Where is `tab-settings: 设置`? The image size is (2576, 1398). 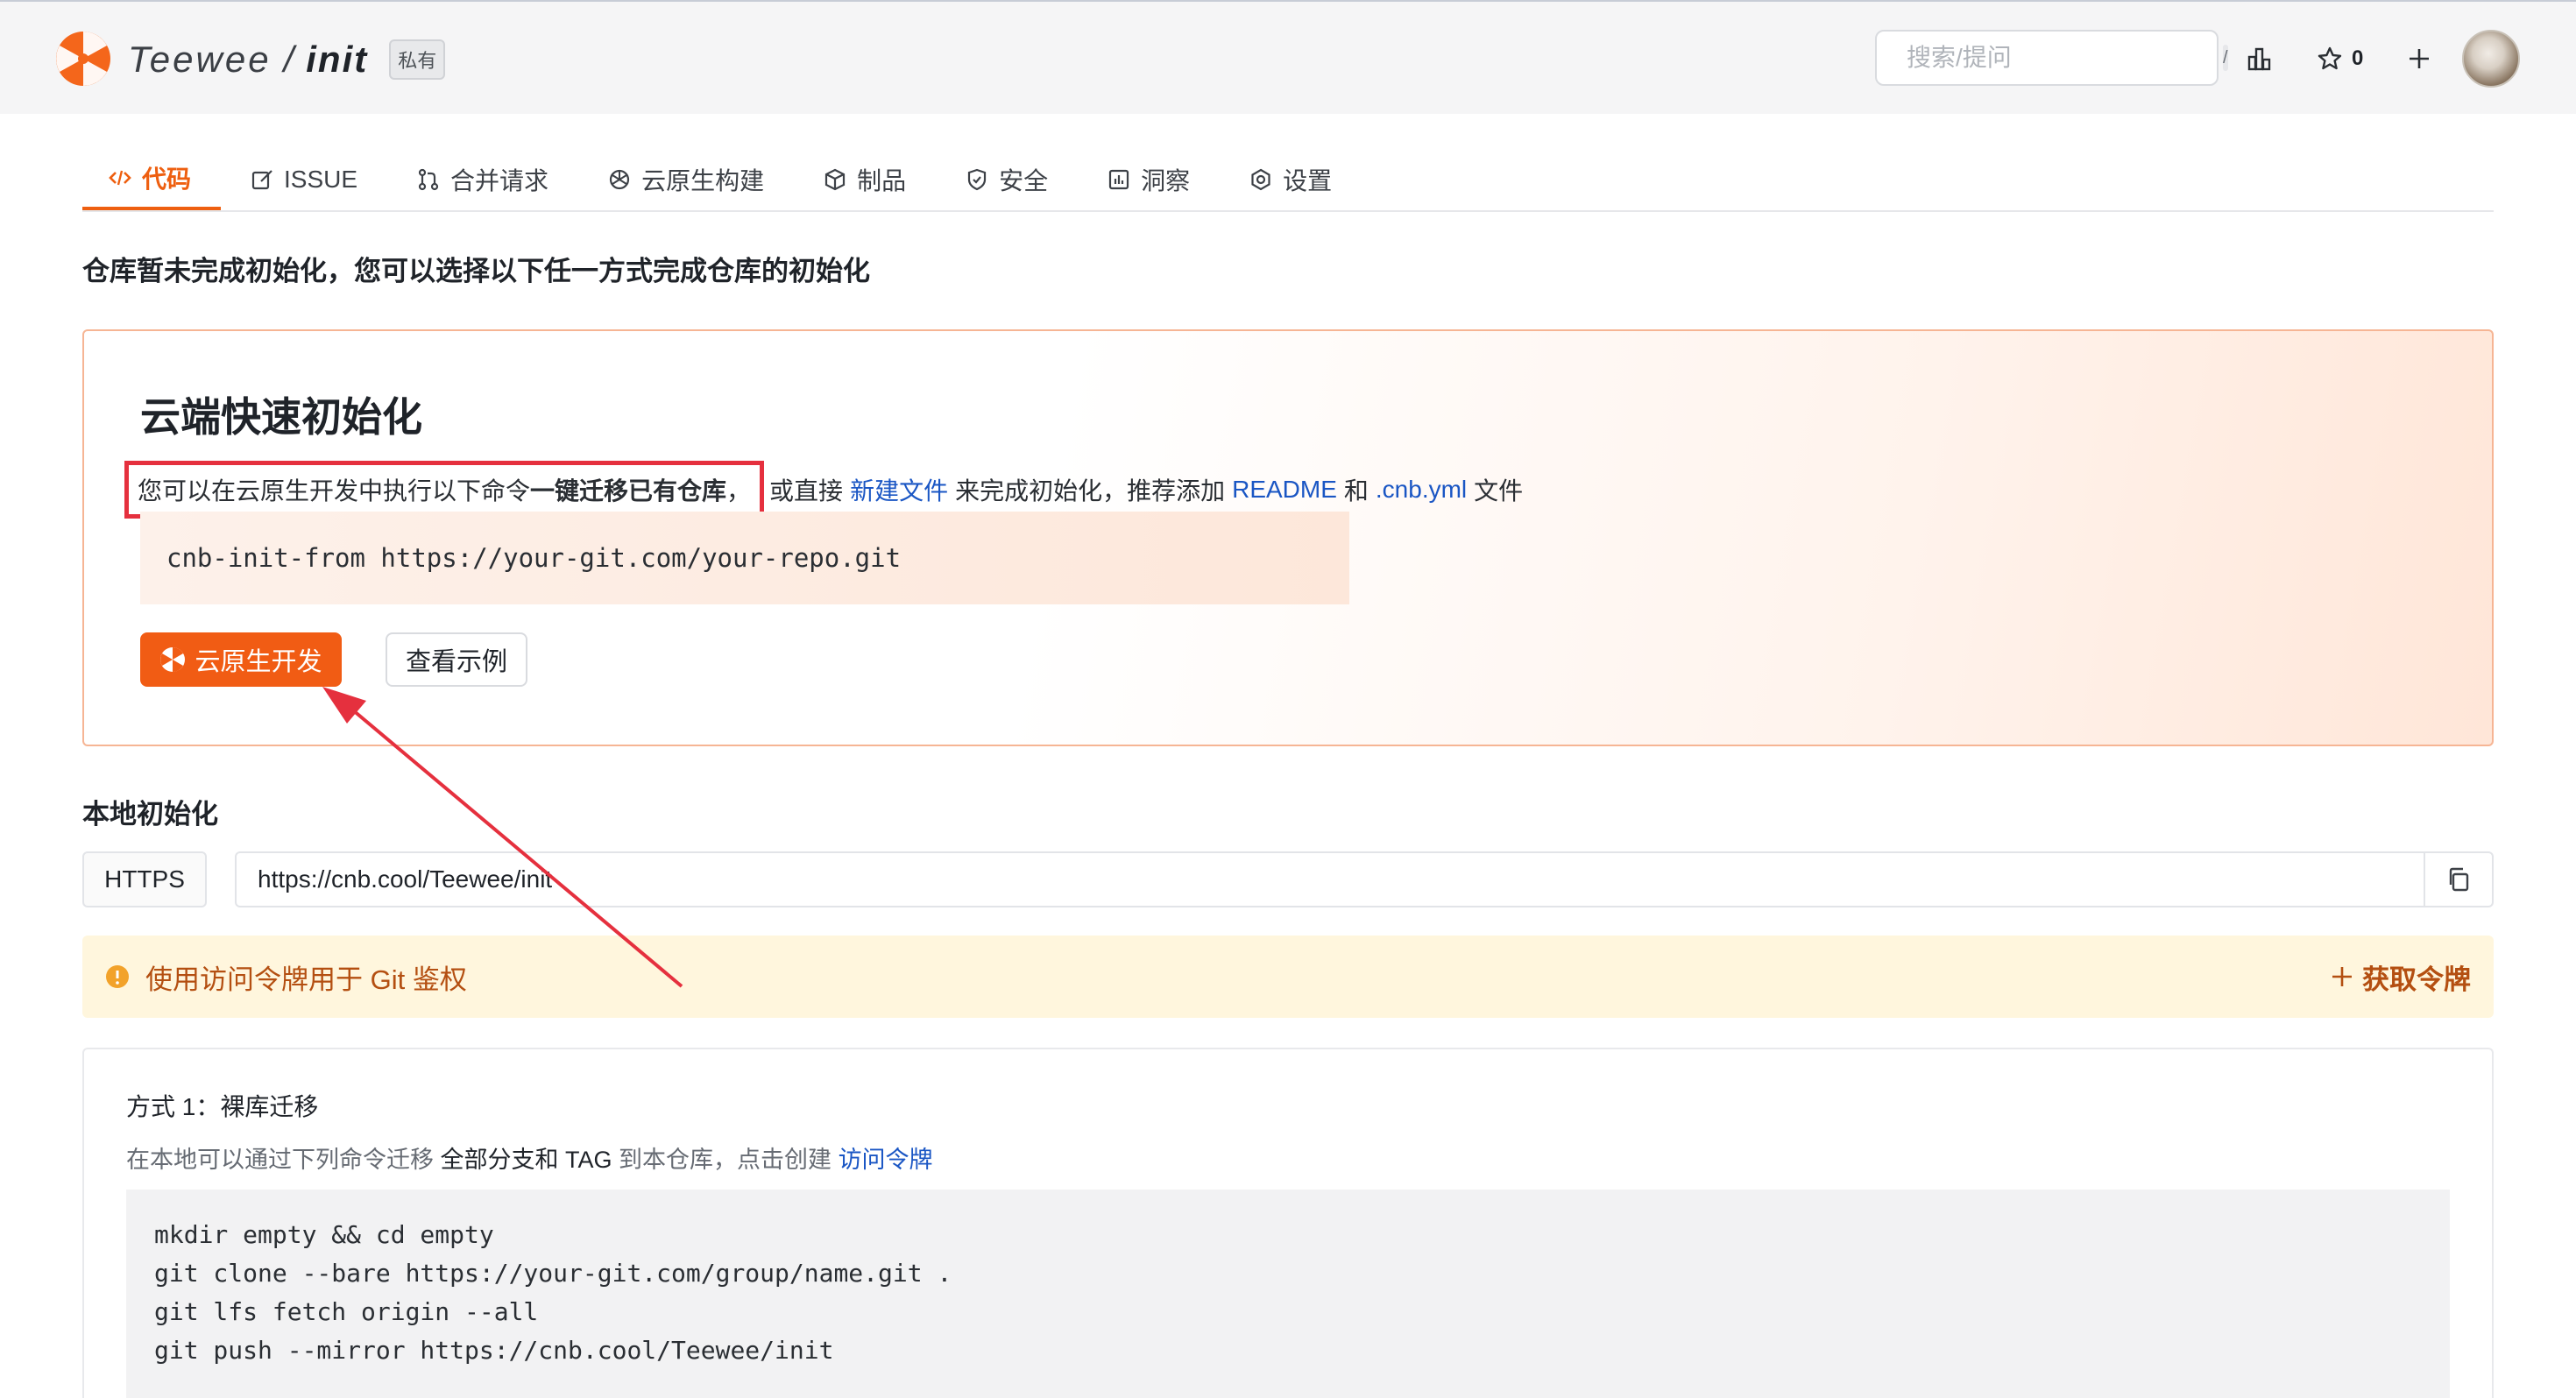 tab-settings: 设置 is located at coordinates (1291, 179).